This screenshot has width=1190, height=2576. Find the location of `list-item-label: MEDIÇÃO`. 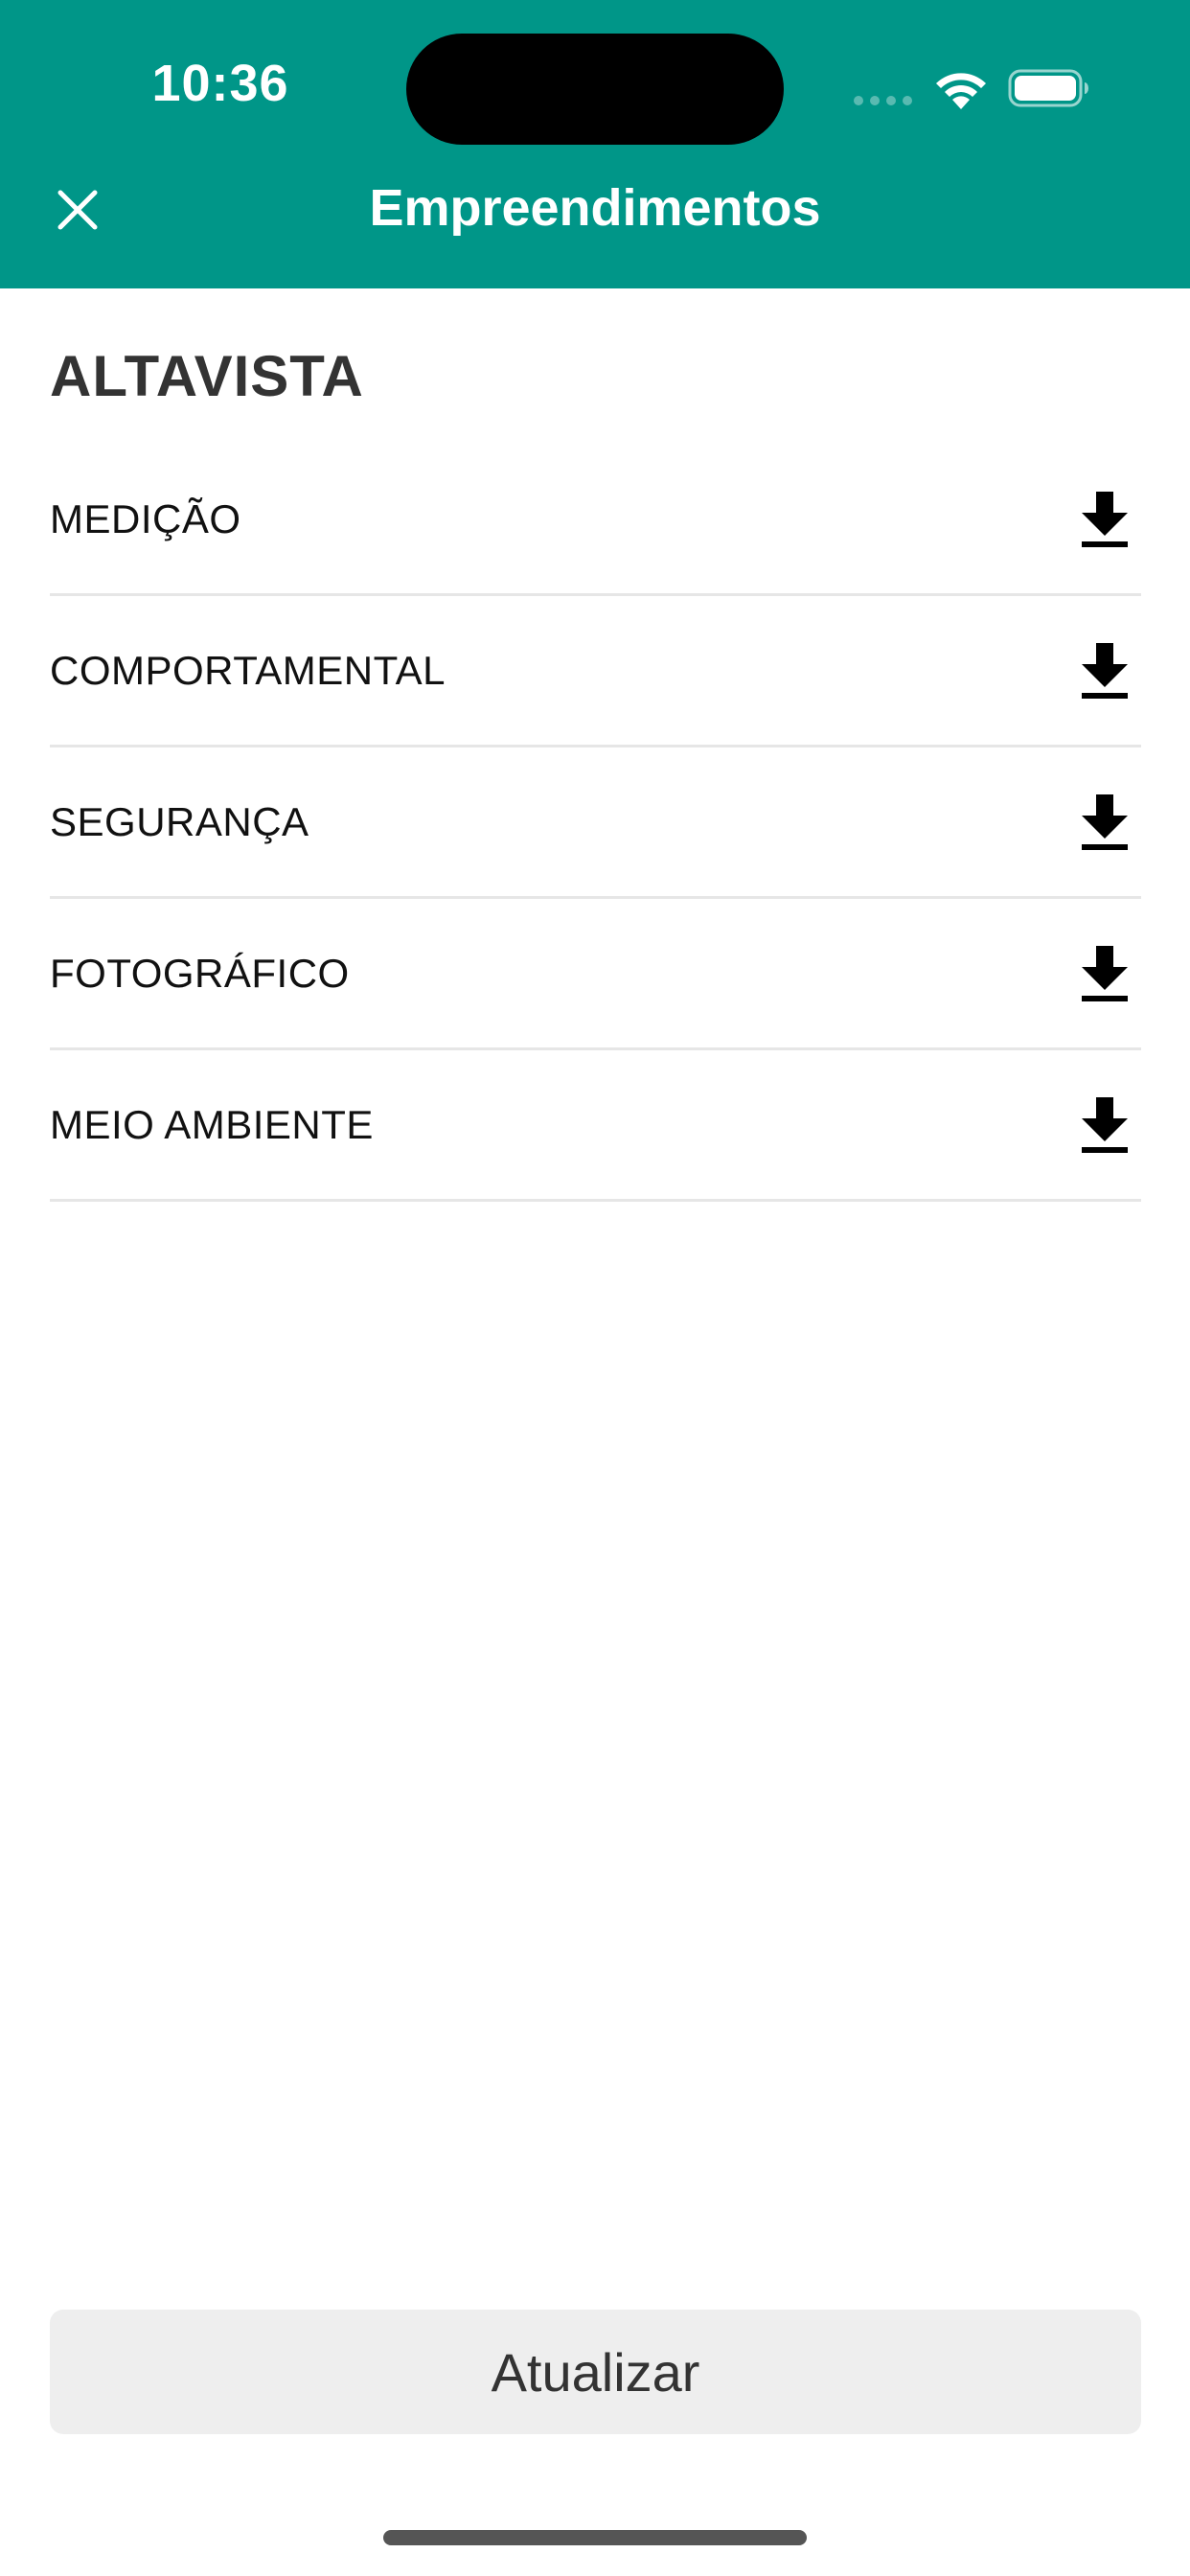

list-item-label: MEDIÇÃO is located at coordinates (146, 518).